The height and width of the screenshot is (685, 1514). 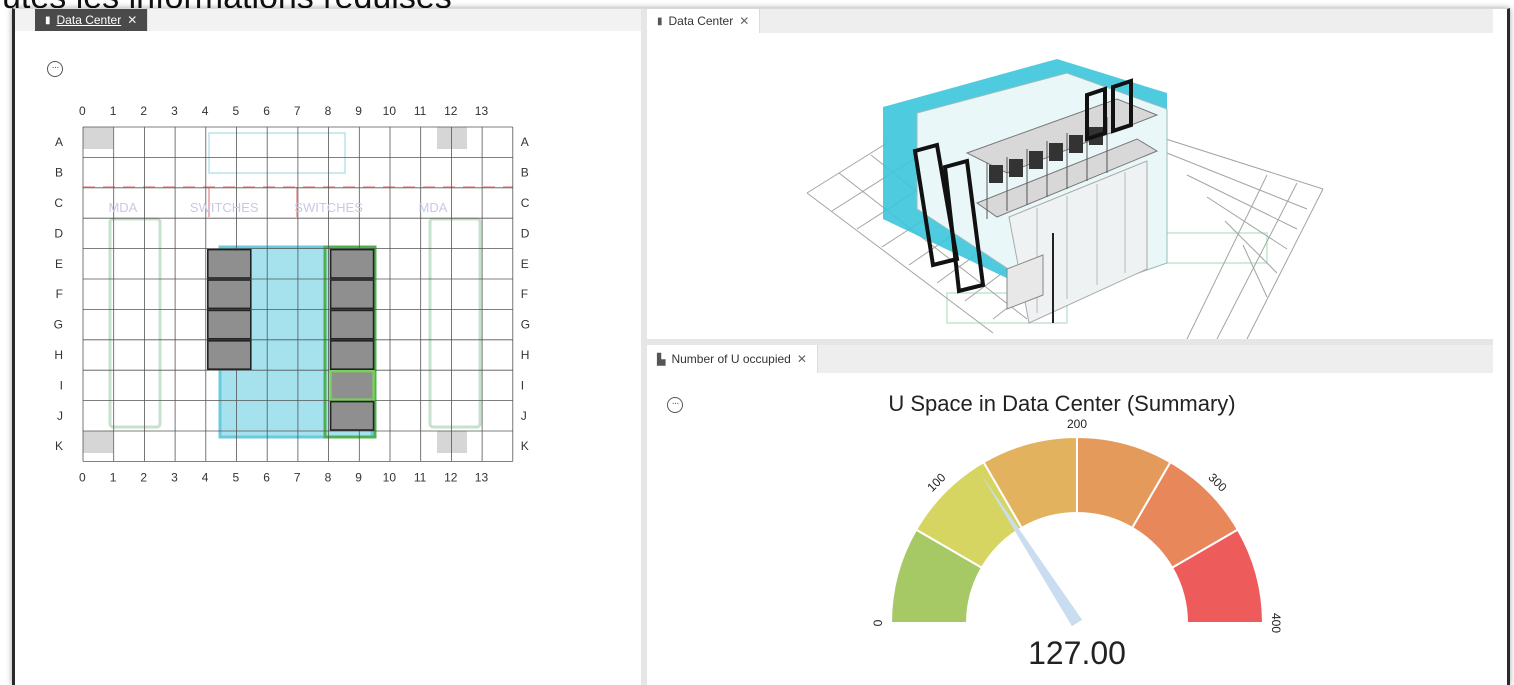 I want to click on bar-chart-icon: ▙, so click(x=661, y=359).